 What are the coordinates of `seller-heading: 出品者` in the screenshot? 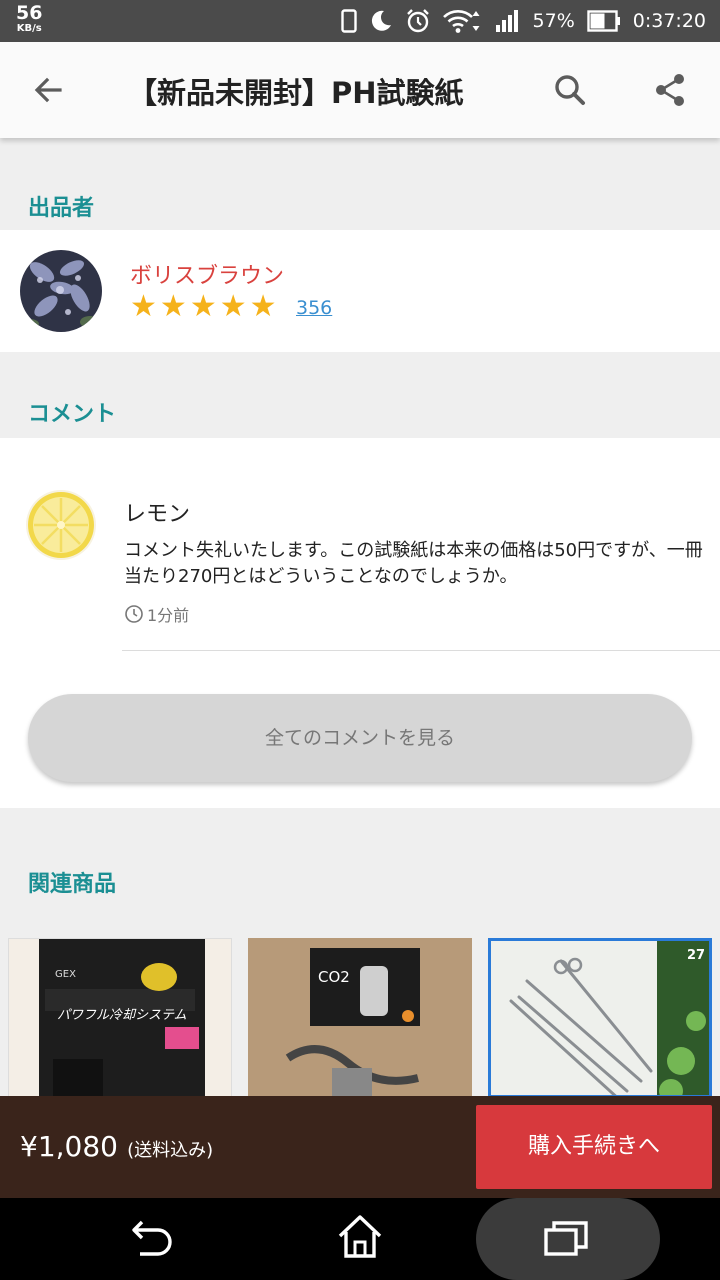 It's located at (61, 208).